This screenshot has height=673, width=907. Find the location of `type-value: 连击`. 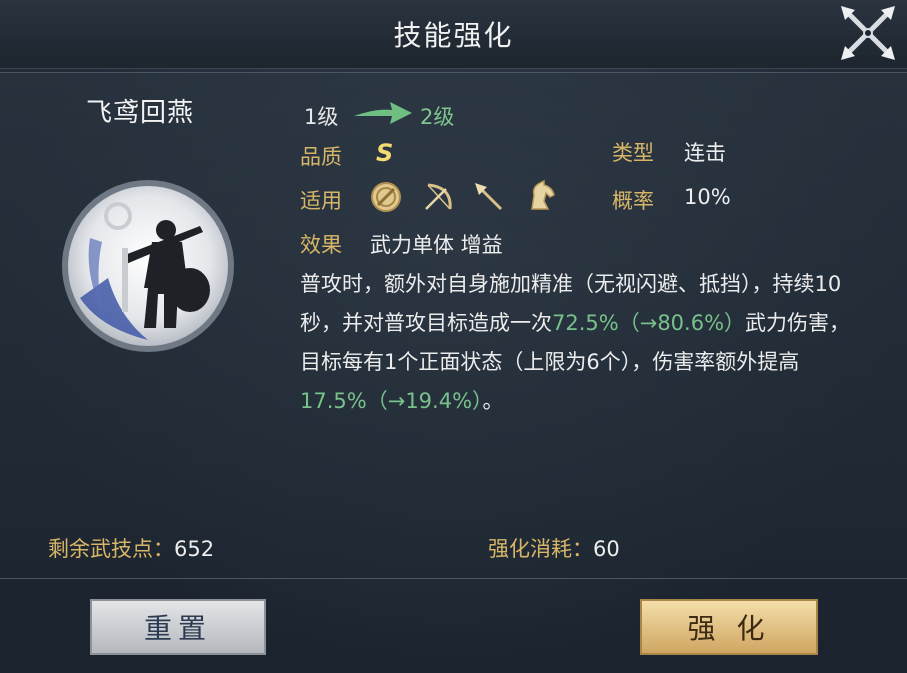

type-value: 连击 is located at coordinates (705, 153).